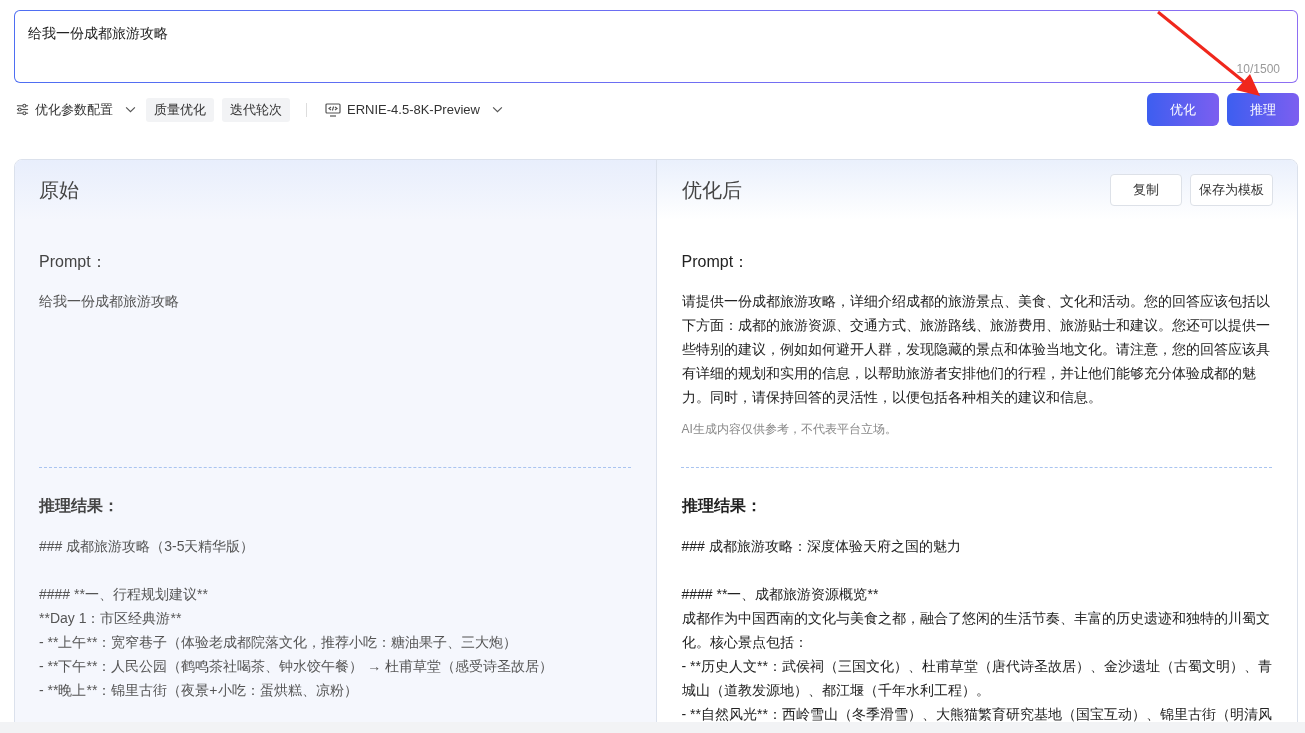  I want to click on result-text: #### **一、行程规划建议**, so click(124, 594).